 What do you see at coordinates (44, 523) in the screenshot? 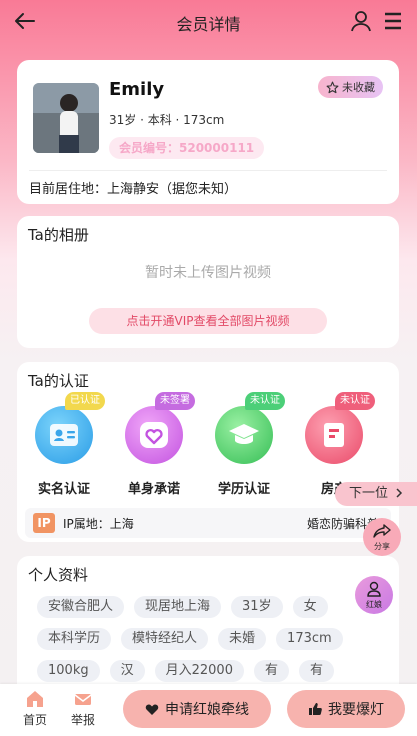
I see `ip-logo: IP` at bounding box center [44, 523].